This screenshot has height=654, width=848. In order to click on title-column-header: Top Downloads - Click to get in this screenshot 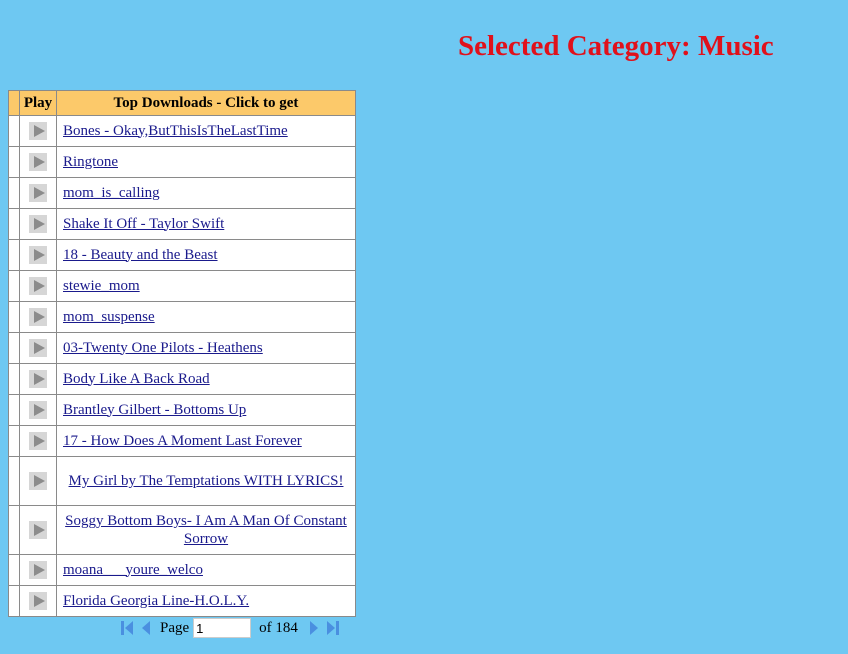, I will do `click(206, 103)`.